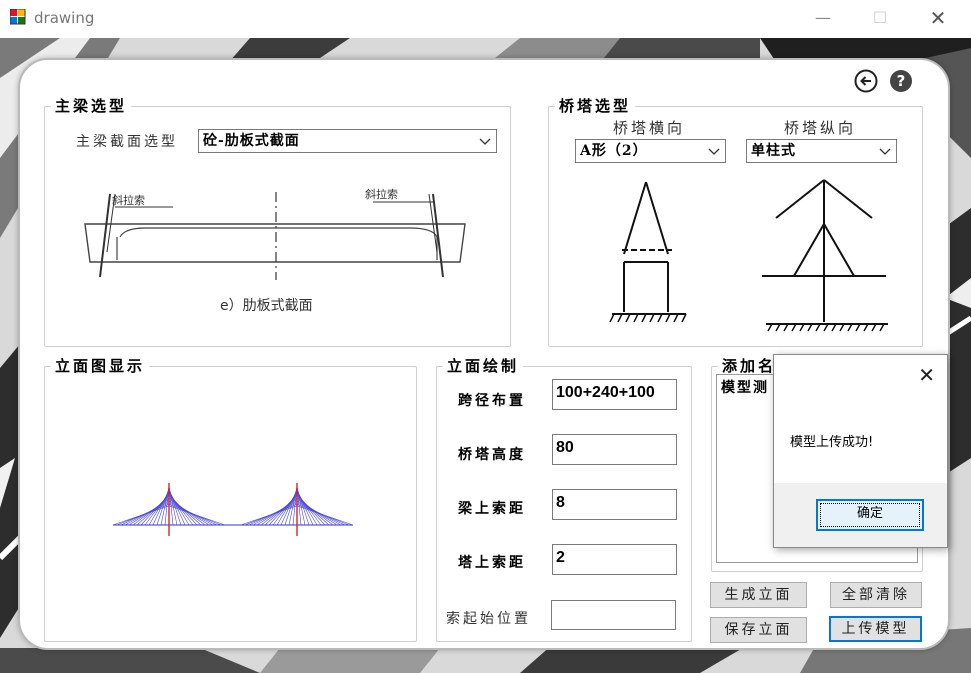 Image resolution: width=971 pixels, height=673 pixels. Describe the element at coordinates (827, 256) in the screenshot. I see `tower-longitudinal-diagram` at that location.